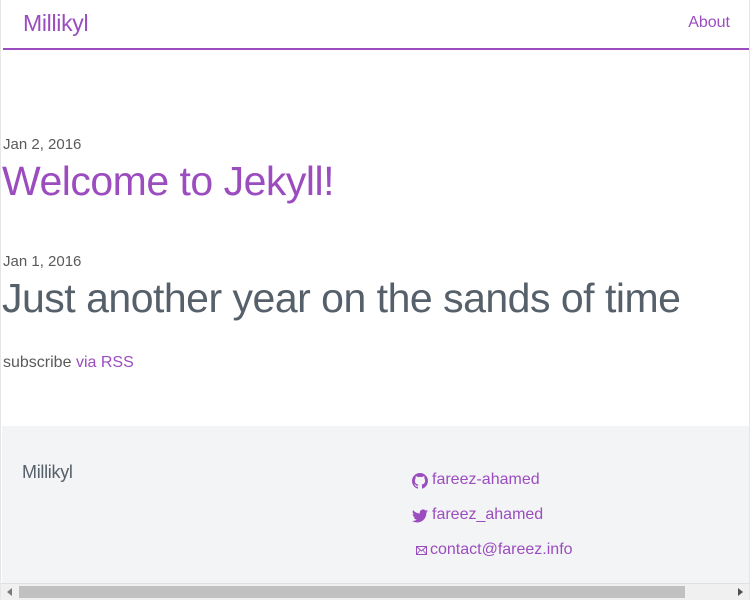 Image resolution: width=750 pixels, height=600 pixels. I want to click on github-link: fareez-ahamed, so click(476, 480).